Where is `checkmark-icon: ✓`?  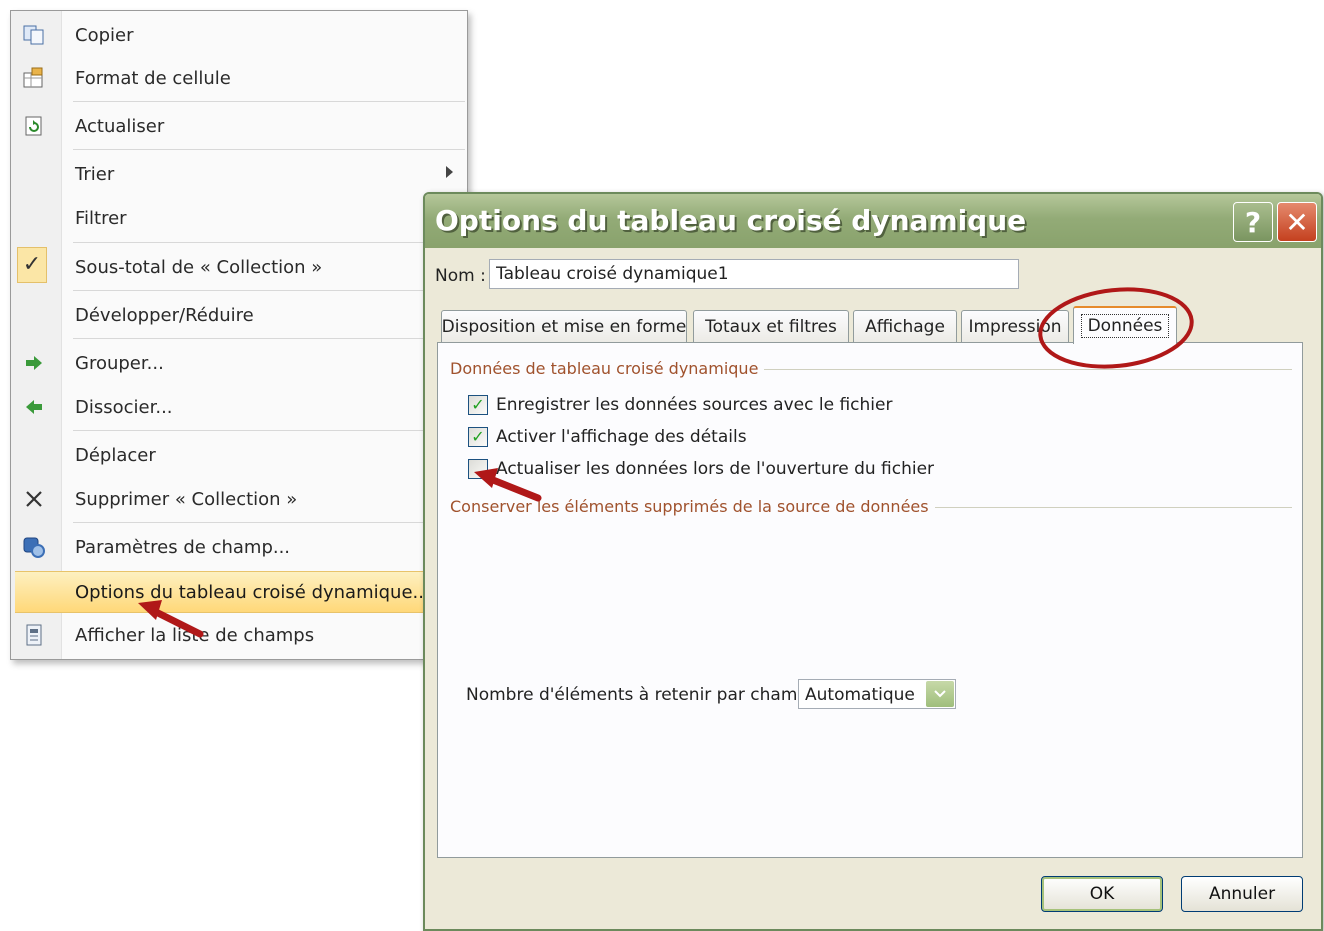 checkmark-icon: ✓ is located at coordinates (32, 264).